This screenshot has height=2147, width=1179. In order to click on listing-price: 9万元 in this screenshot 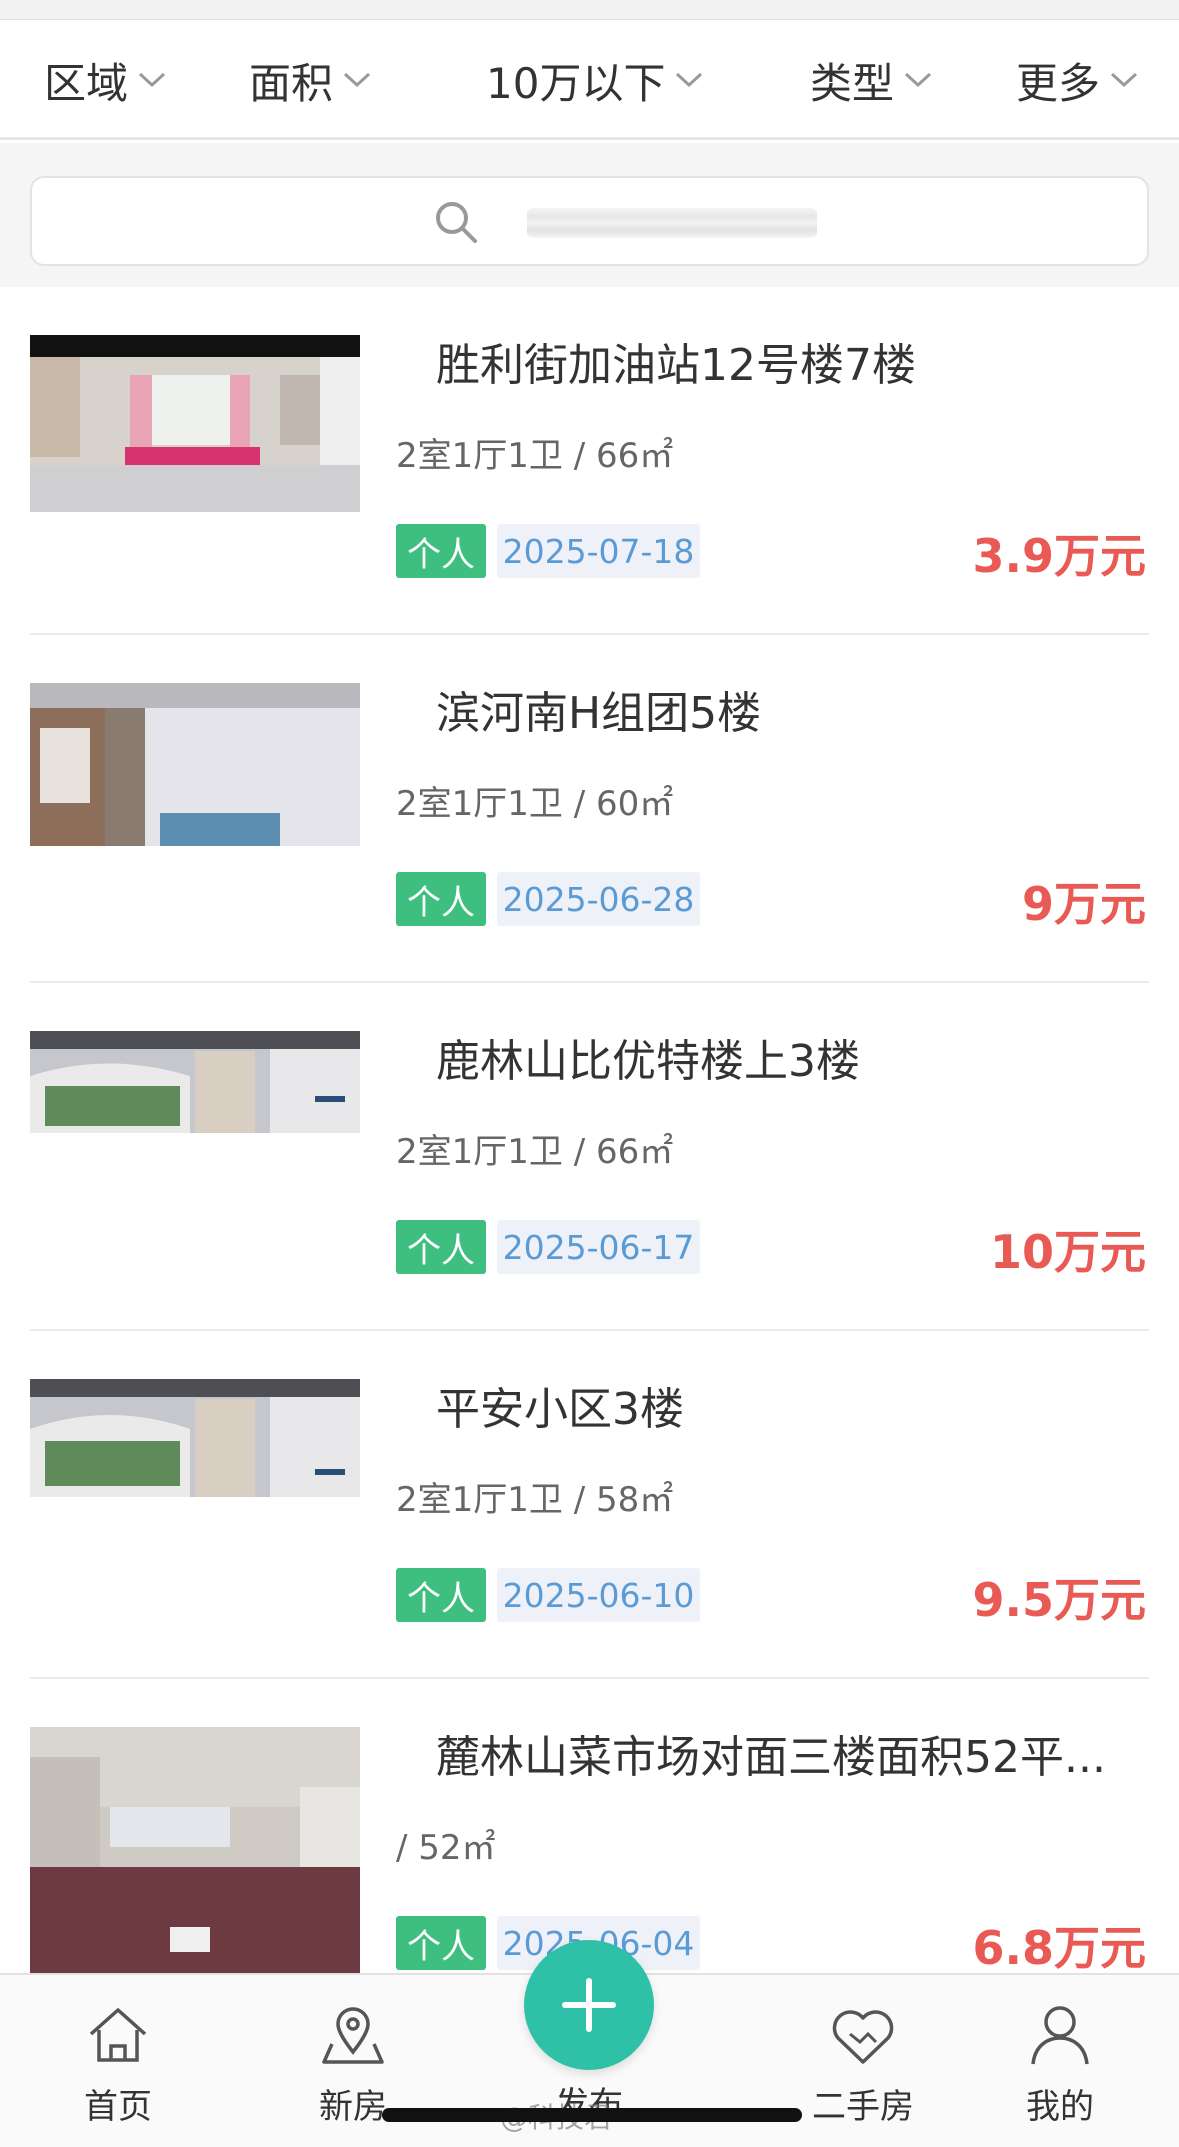, I will do `click(1083, 904)`.